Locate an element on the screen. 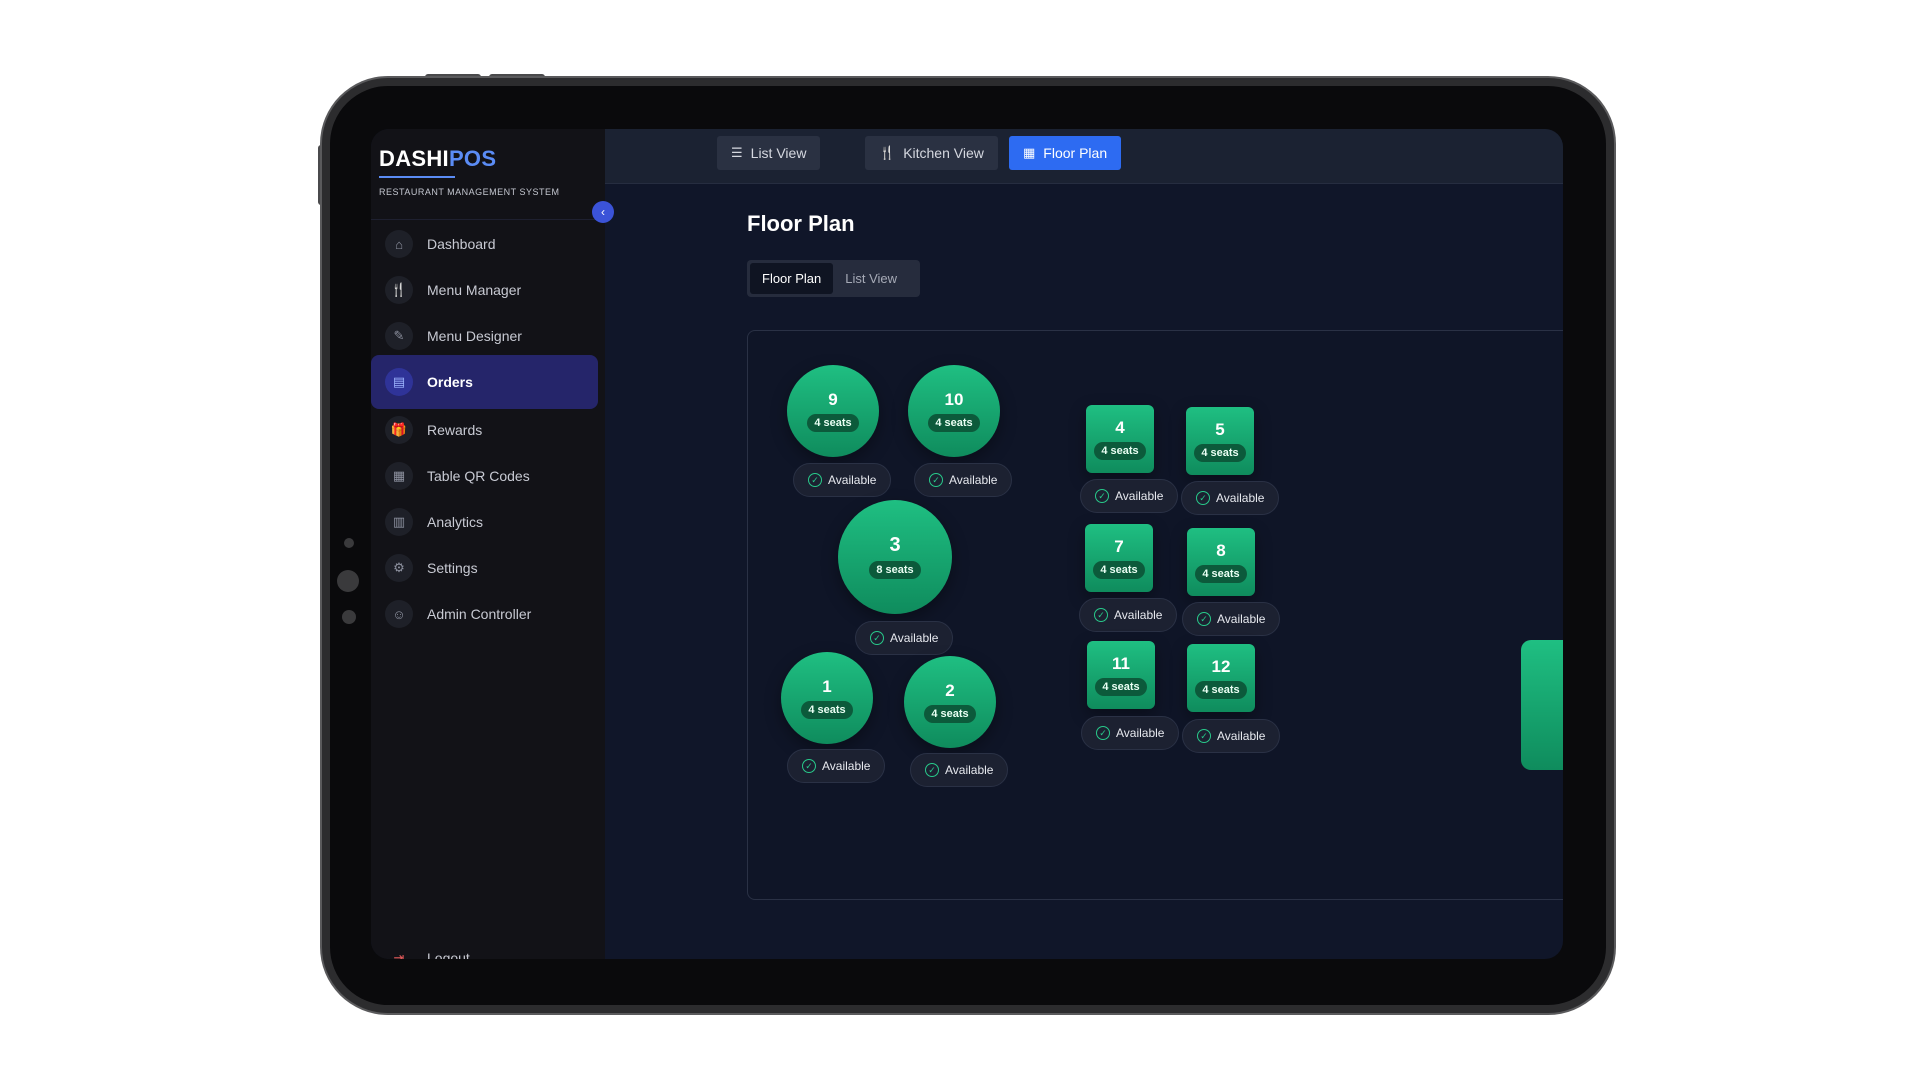 This screenshot has height=1080, width=1920. sidebar-item-logout: ⇥ Logout is located at coordinates (484, 945).